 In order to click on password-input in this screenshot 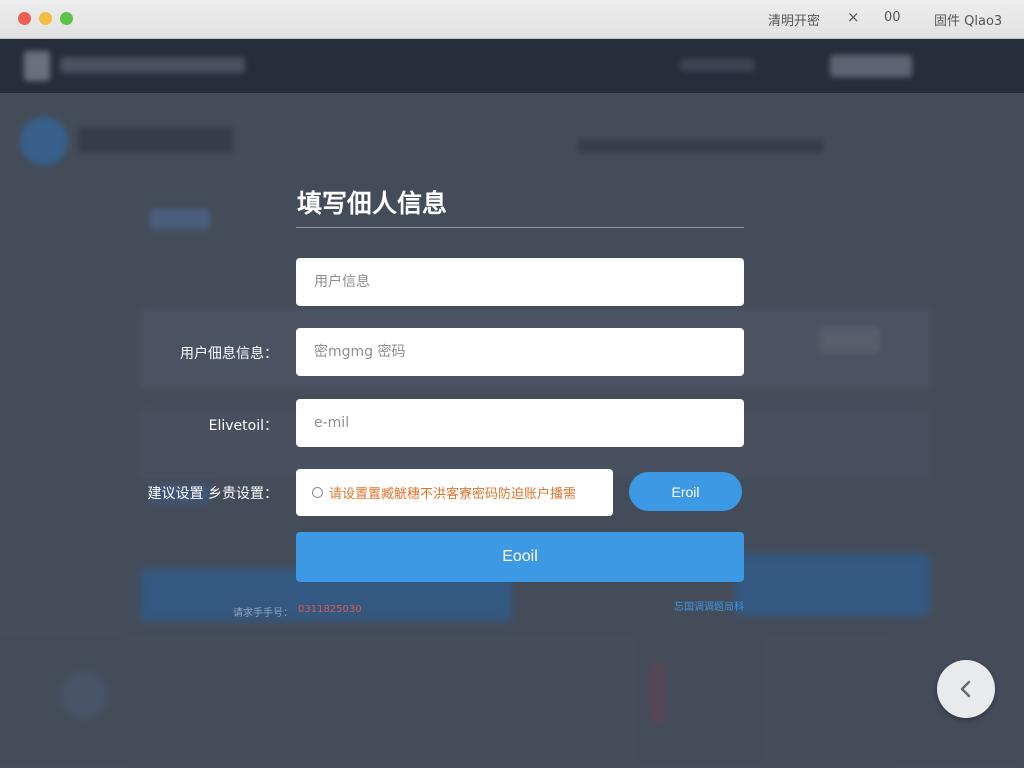, I will do `click(520, 352)`.